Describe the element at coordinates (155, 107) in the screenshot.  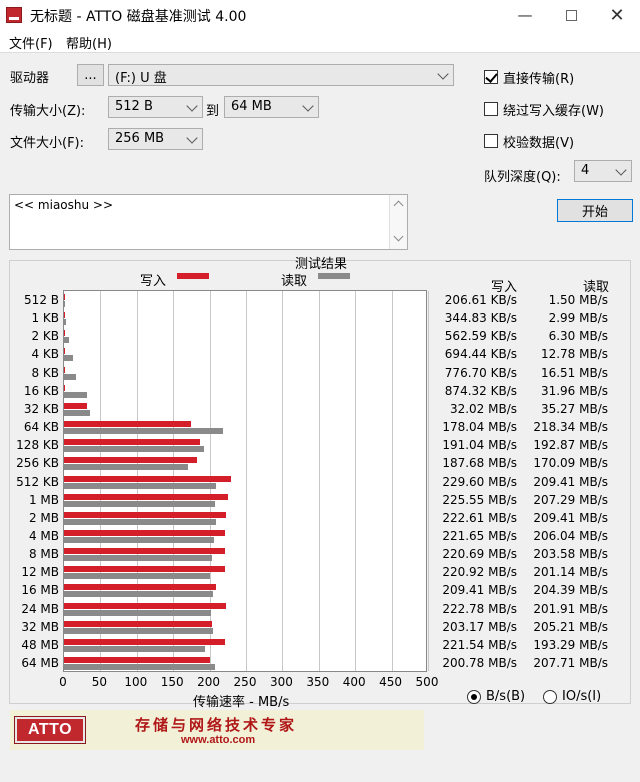
I see `transfer-from-select: 512 B` at that location.